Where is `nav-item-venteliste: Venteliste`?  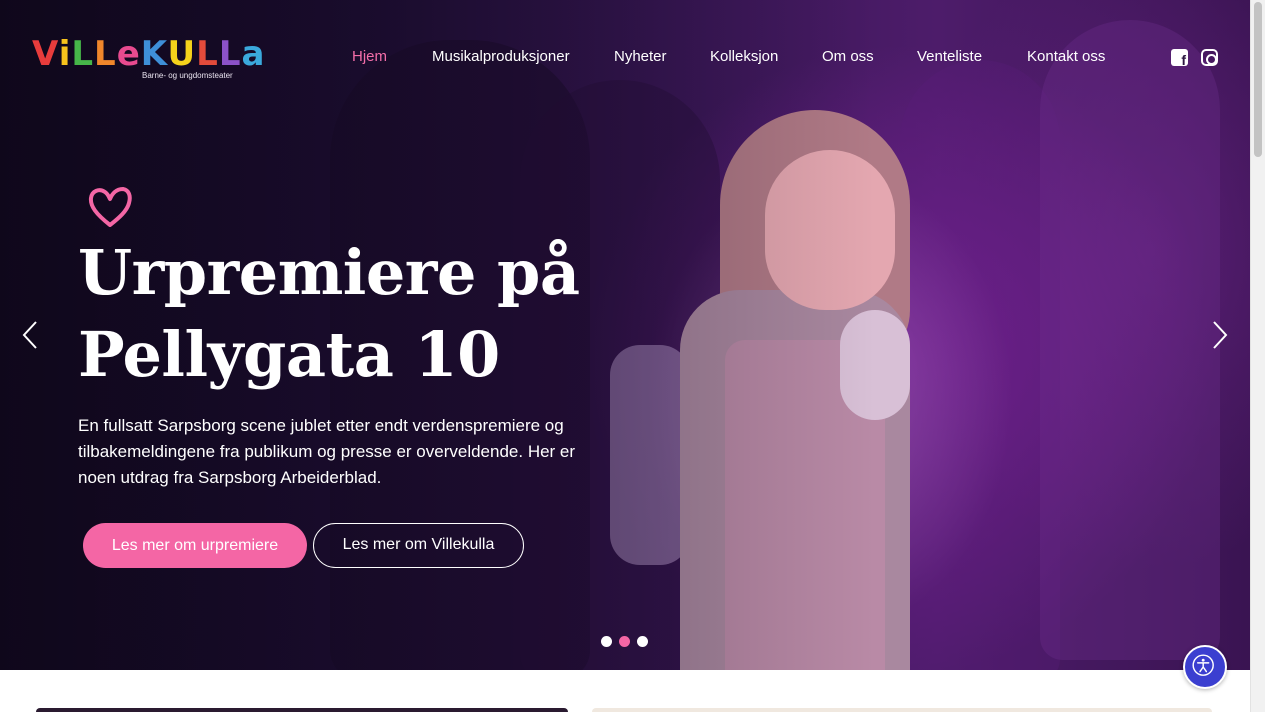 nav-item-venteliste: Venteliste is located at coordinates (949, 56).